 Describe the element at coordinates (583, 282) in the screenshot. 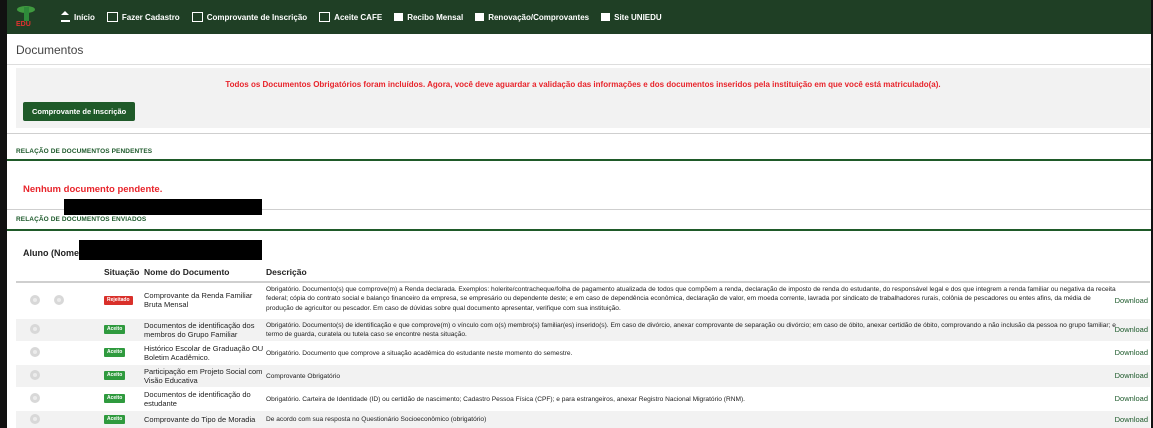

I see `table-header-divider` at that location.